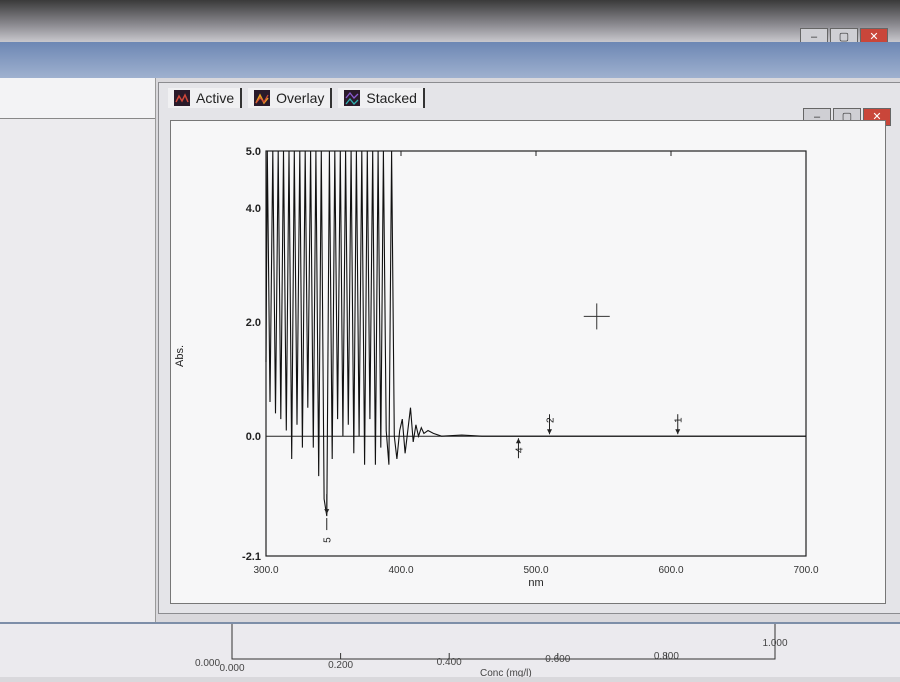 The height and width of the screenshot is (682, 900). I want to click on x-tick-label: 700.0, so click(805, 570).